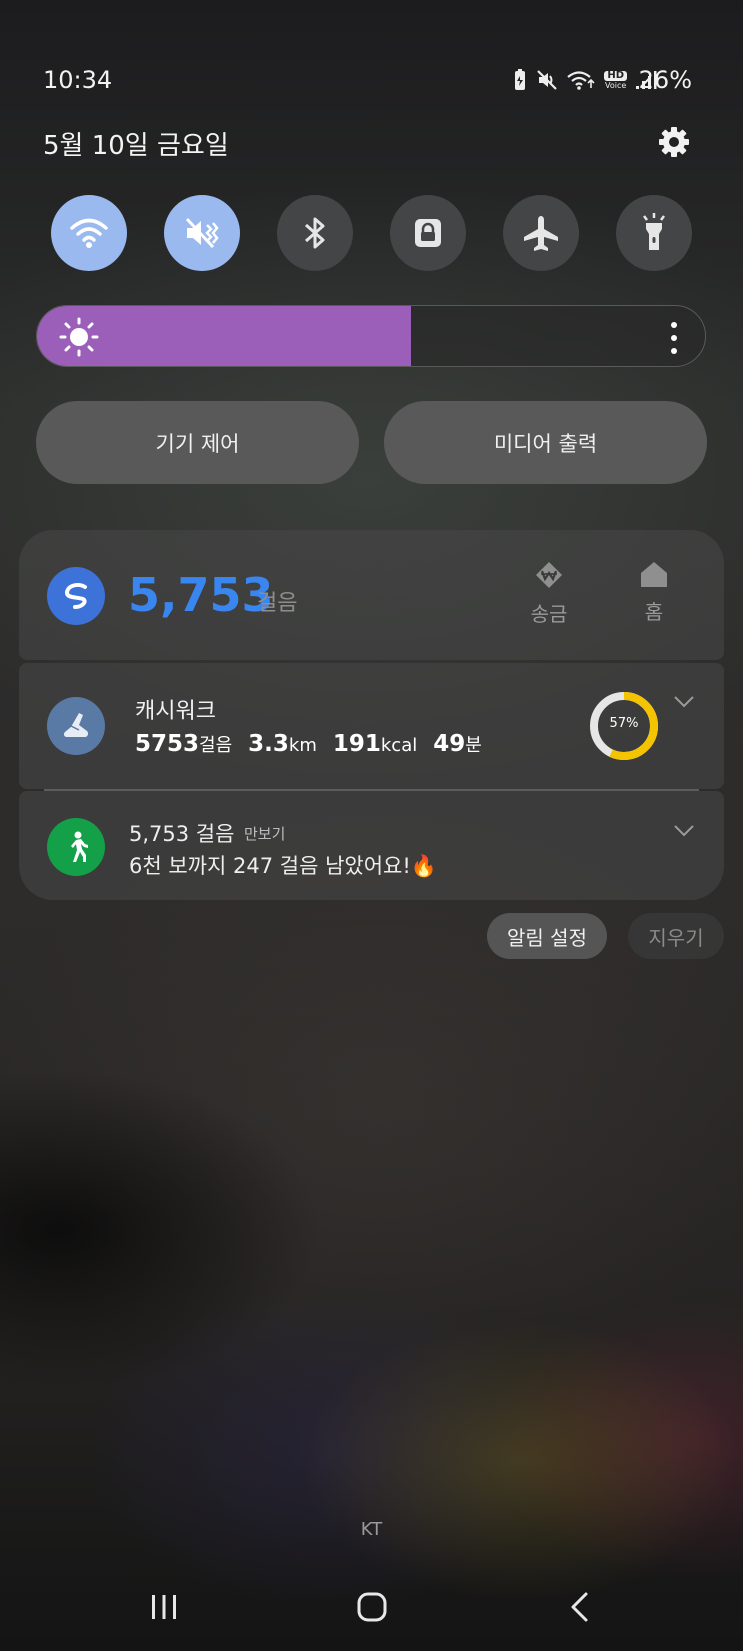 This screenshot has width=743, height=1651. I want to click on cashwalk-calories-unit: kcal, so click(399, 745).